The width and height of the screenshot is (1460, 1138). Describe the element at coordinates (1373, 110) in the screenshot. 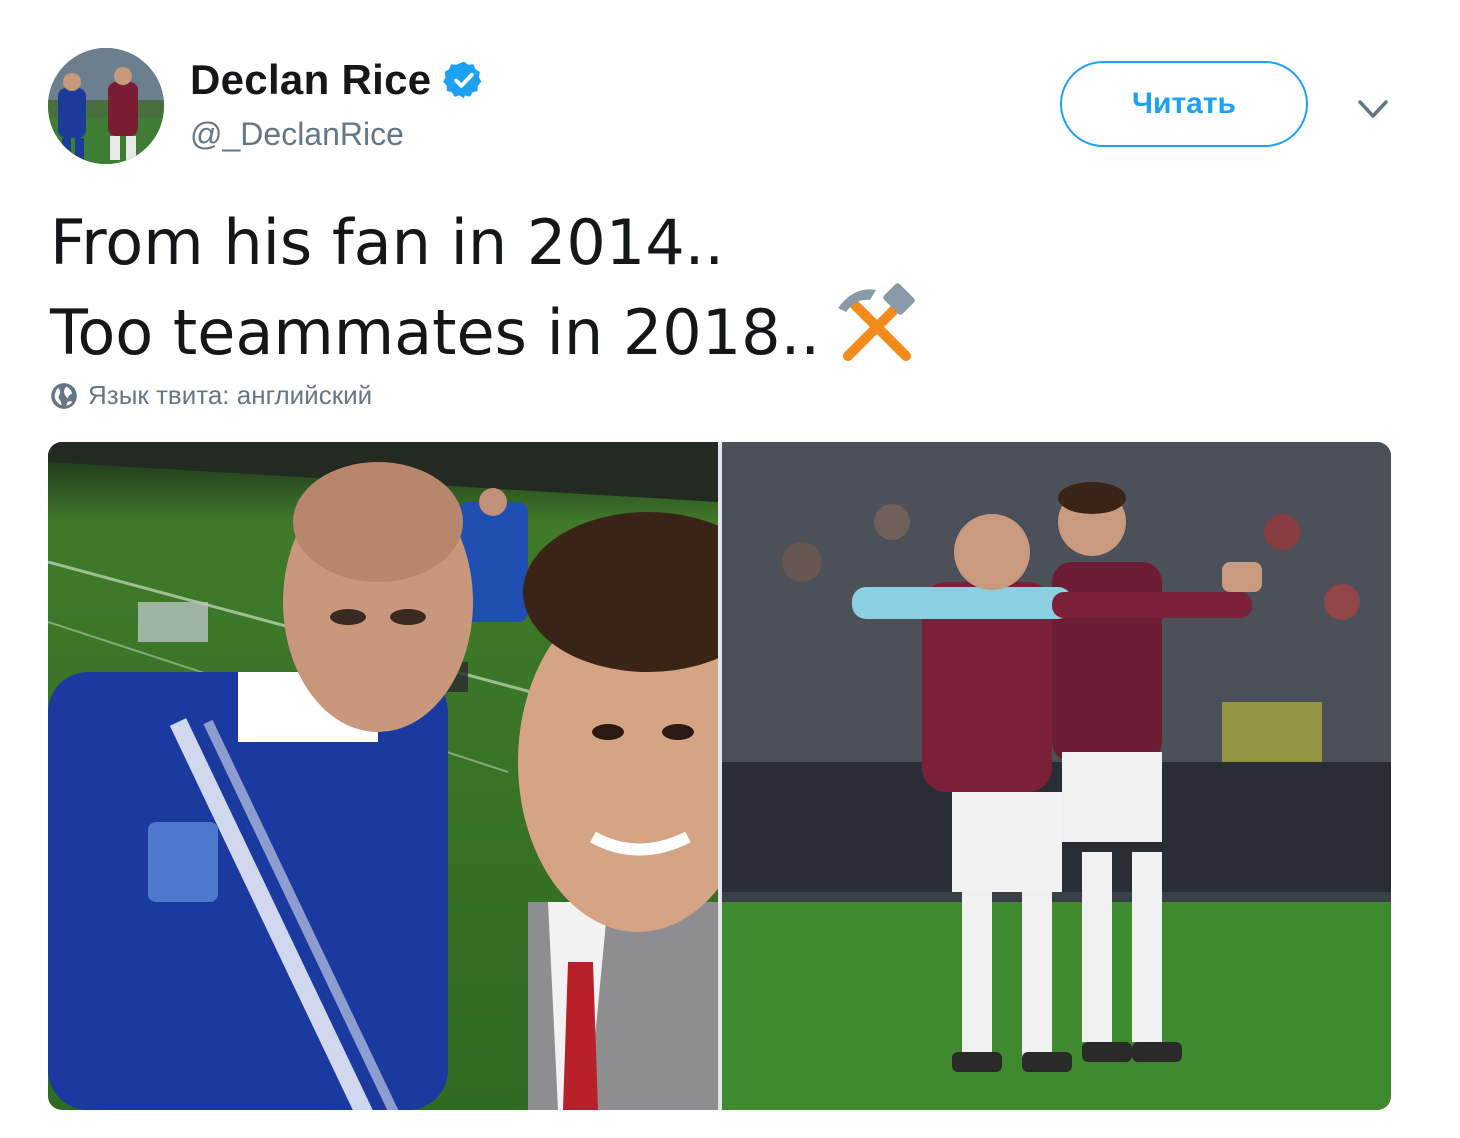

I see `chevron-down-icon` at that location.